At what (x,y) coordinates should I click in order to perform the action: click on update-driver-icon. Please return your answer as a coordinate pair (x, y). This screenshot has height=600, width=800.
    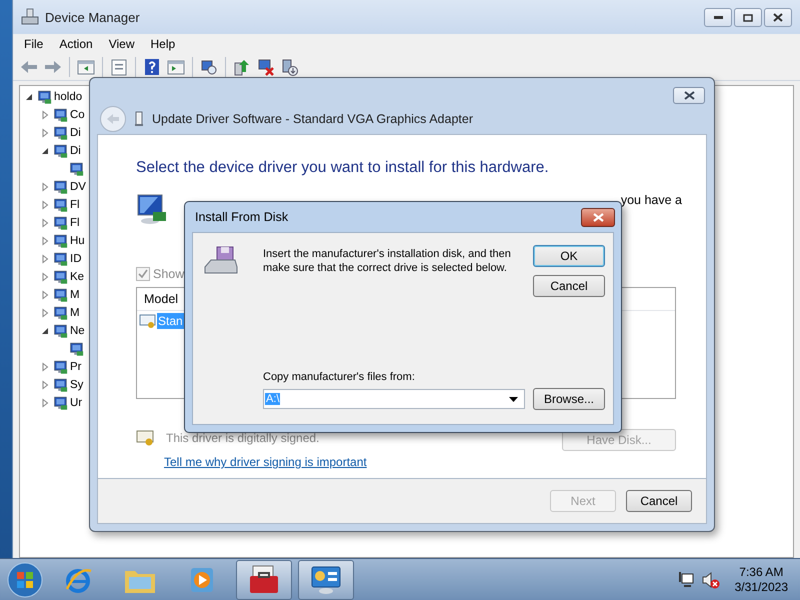
    Looking at the image, I should click on (242, 67).